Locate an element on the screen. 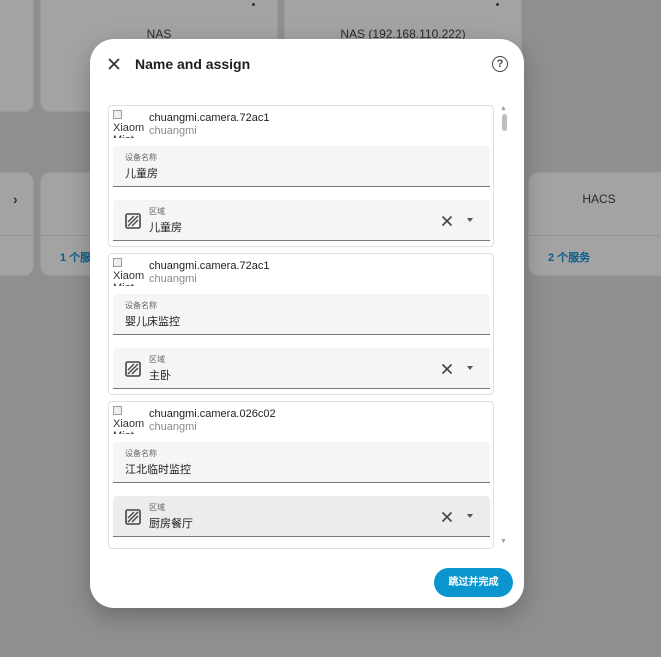 The width and height of the screenshot is (661, 657). device-name-value: 江北临时监控 is located at coordinates (158, 470).